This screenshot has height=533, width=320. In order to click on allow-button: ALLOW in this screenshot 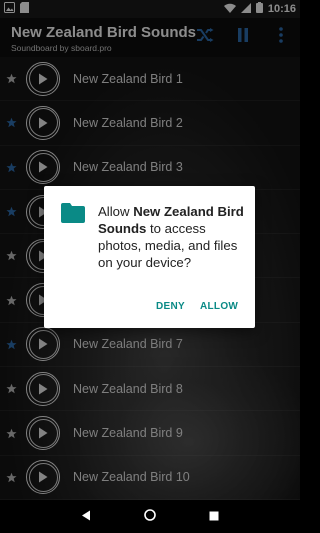, I will do `click(219, 306)`.